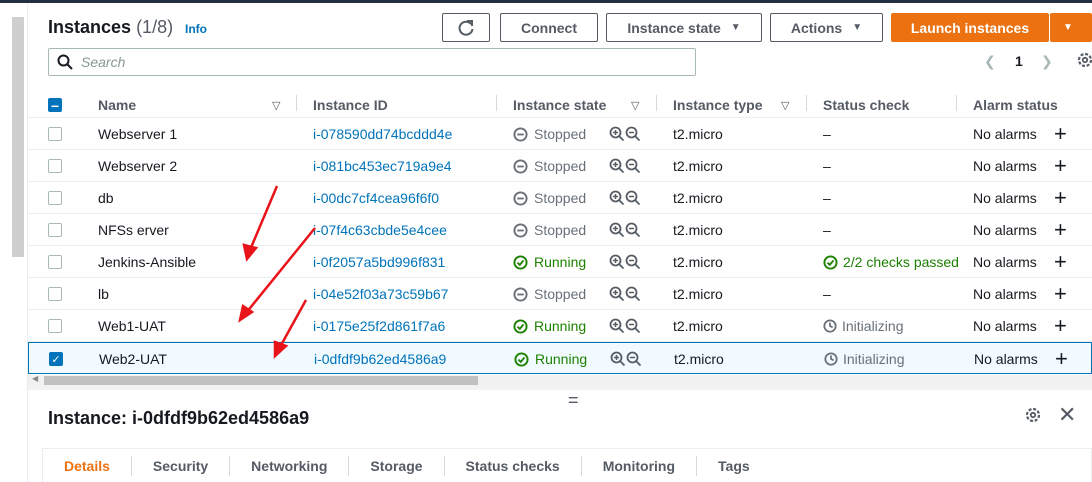 The width and height of the screenshot is (1092, 482). I want to click on tab-details: Details, so click(87, 465).